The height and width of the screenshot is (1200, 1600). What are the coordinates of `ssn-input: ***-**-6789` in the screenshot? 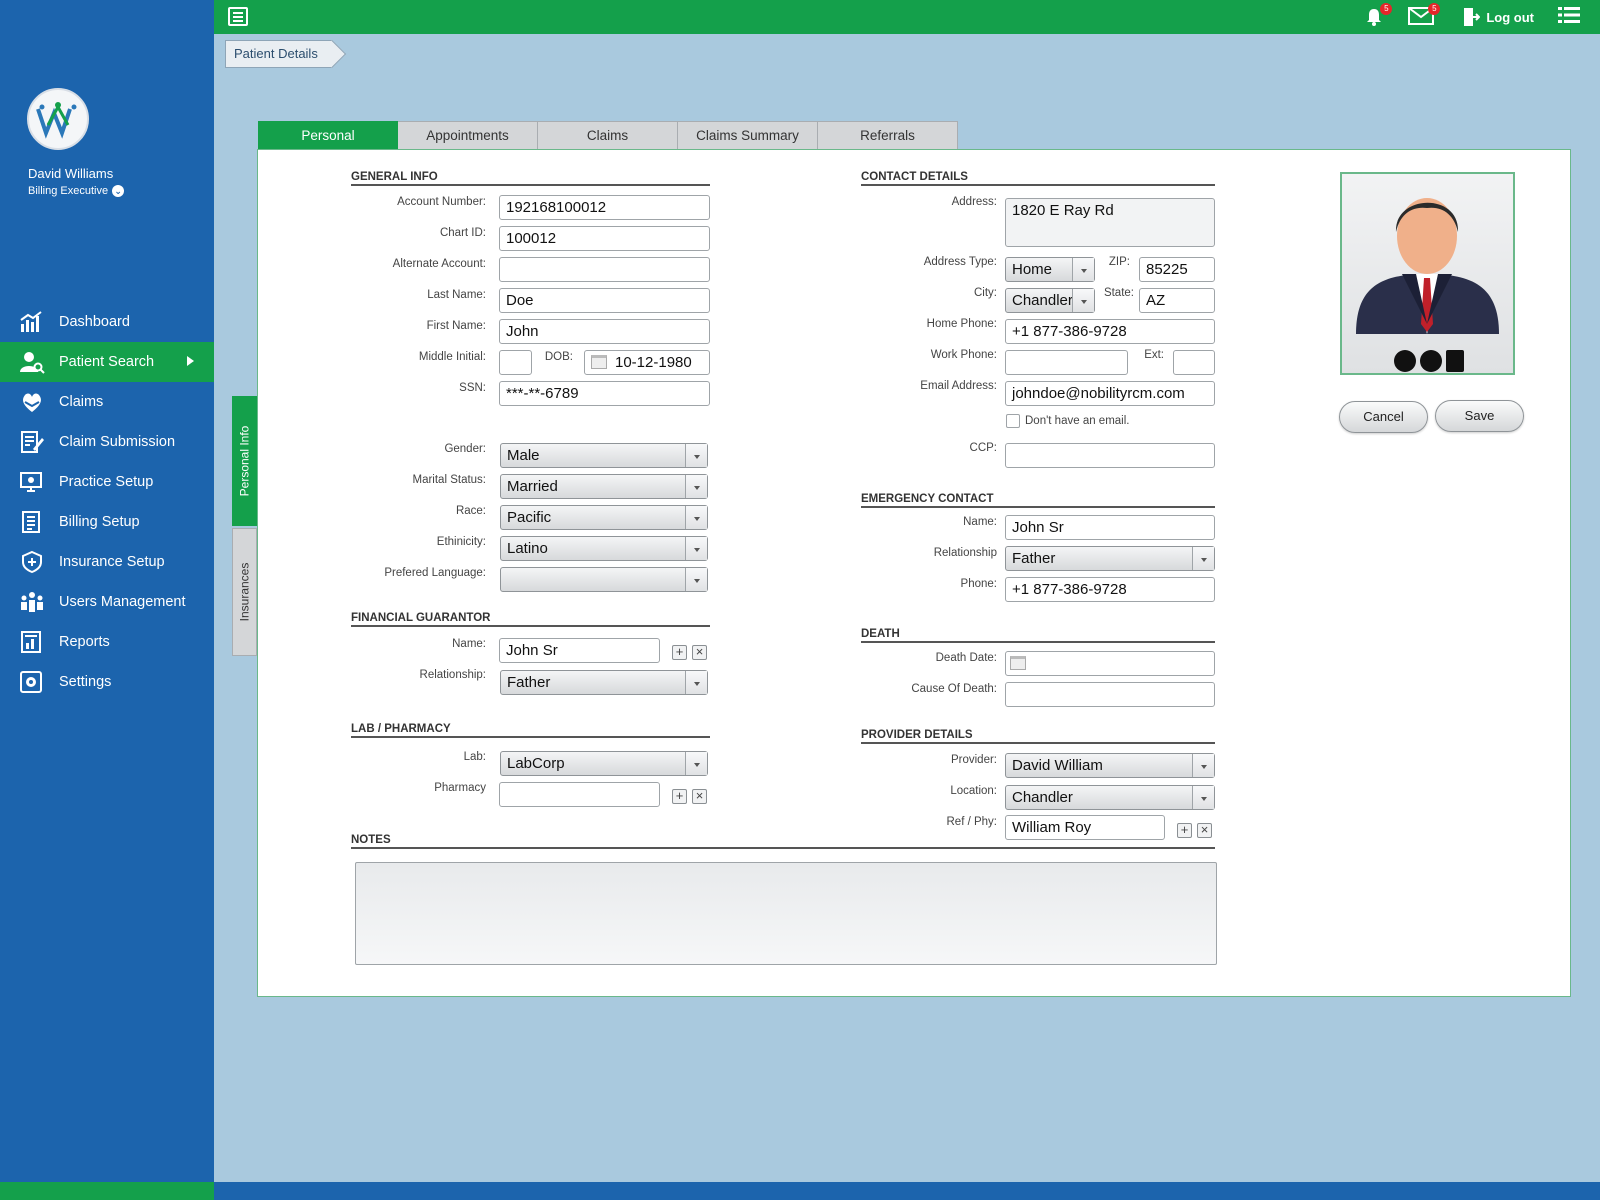 It's located at (604, 393).